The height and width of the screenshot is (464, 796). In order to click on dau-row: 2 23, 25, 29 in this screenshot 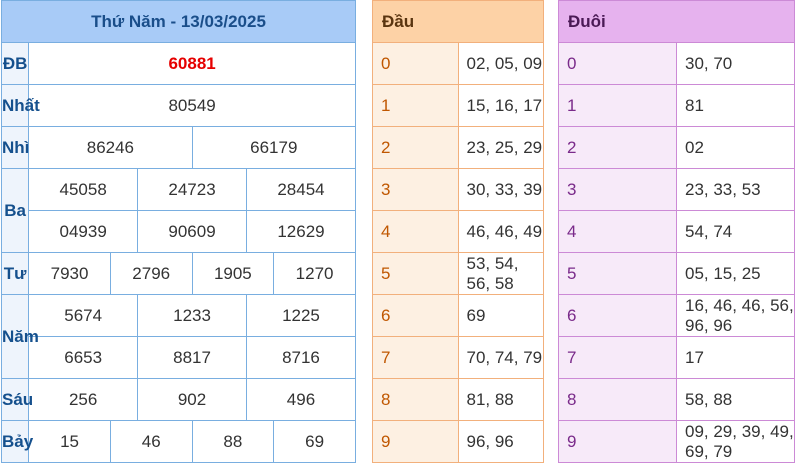, I will do `click(458, 147)`.